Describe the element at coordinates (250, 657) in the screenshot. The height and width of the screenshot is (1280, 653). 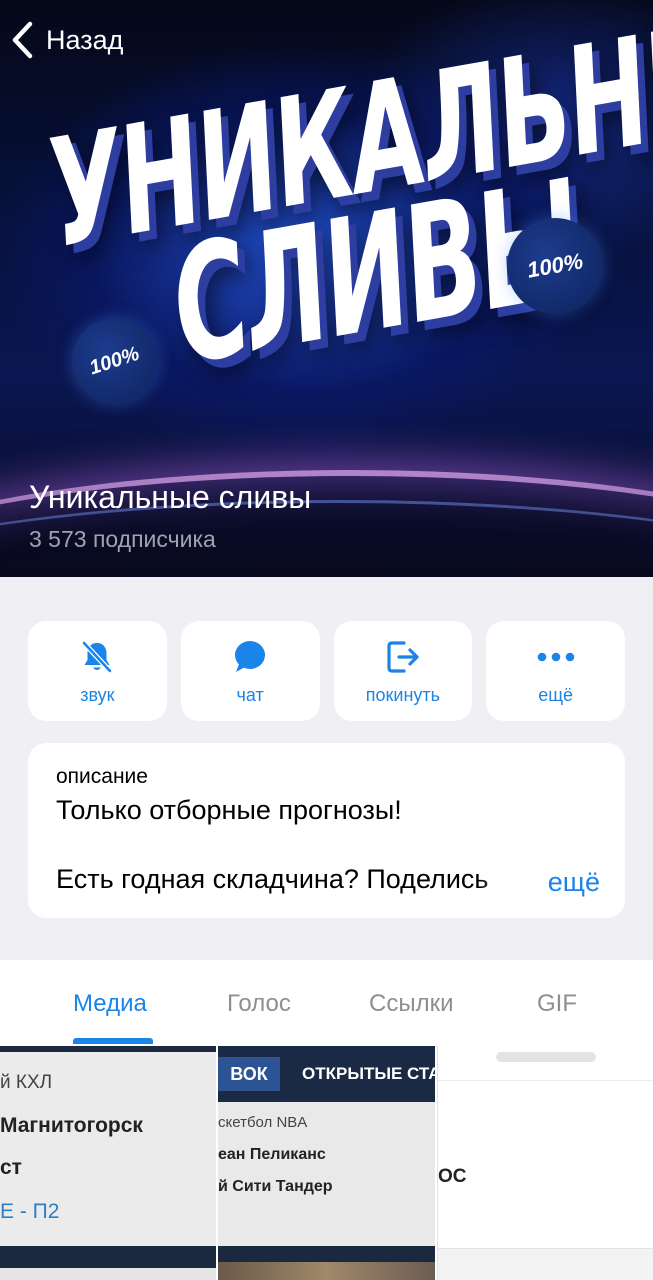
I see `chat-bubble-icon` at that location.